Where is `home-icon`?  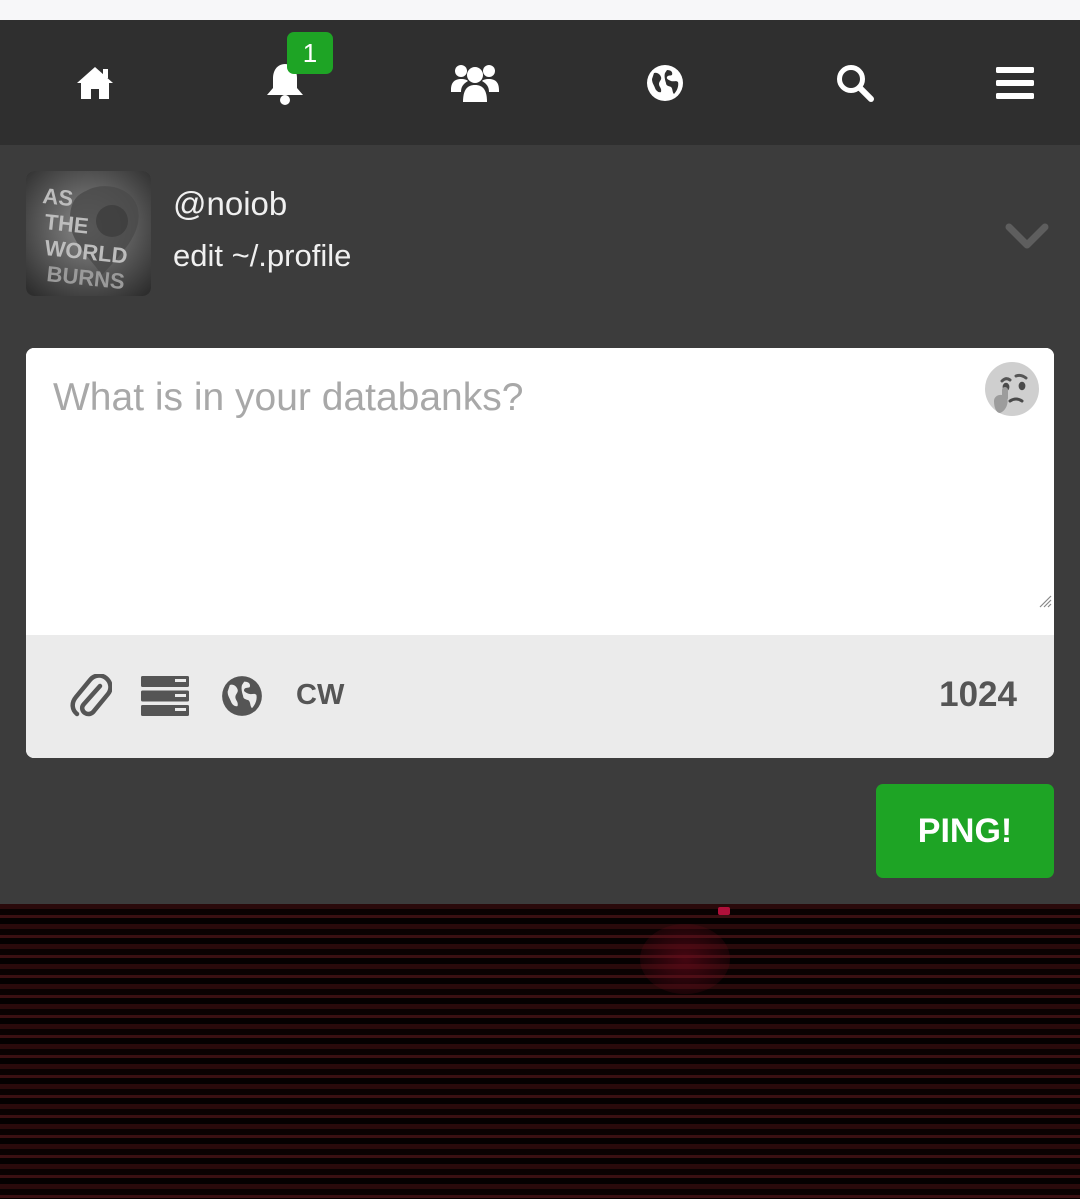
home-icon is located at coordinates (95, 82).